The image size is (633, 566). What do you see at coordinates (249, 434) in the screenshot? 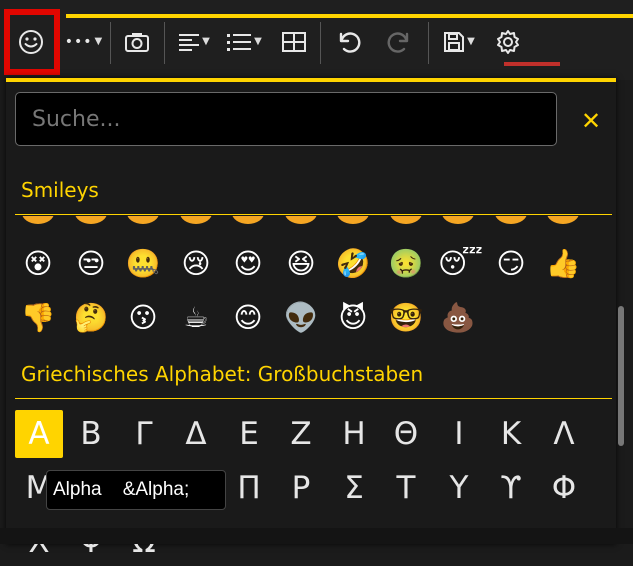
I see `greek-char: Ε` at bounding box center [249, 434].